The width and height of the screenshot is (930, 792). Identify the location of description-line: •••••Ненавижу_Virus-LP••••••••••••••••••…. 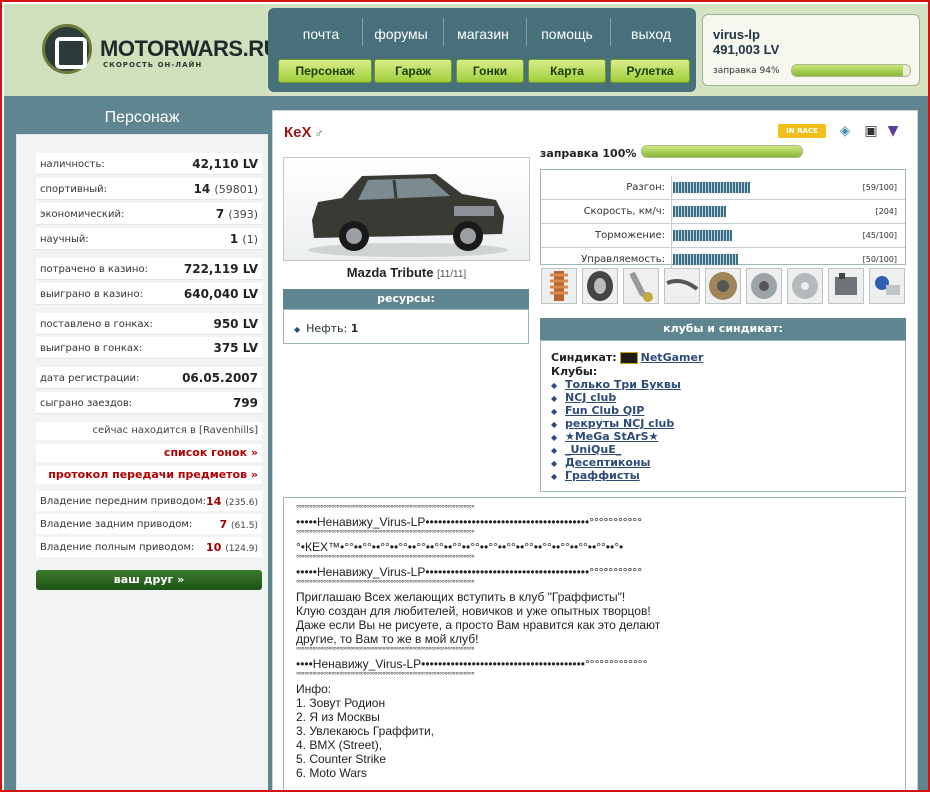
(469, 522).